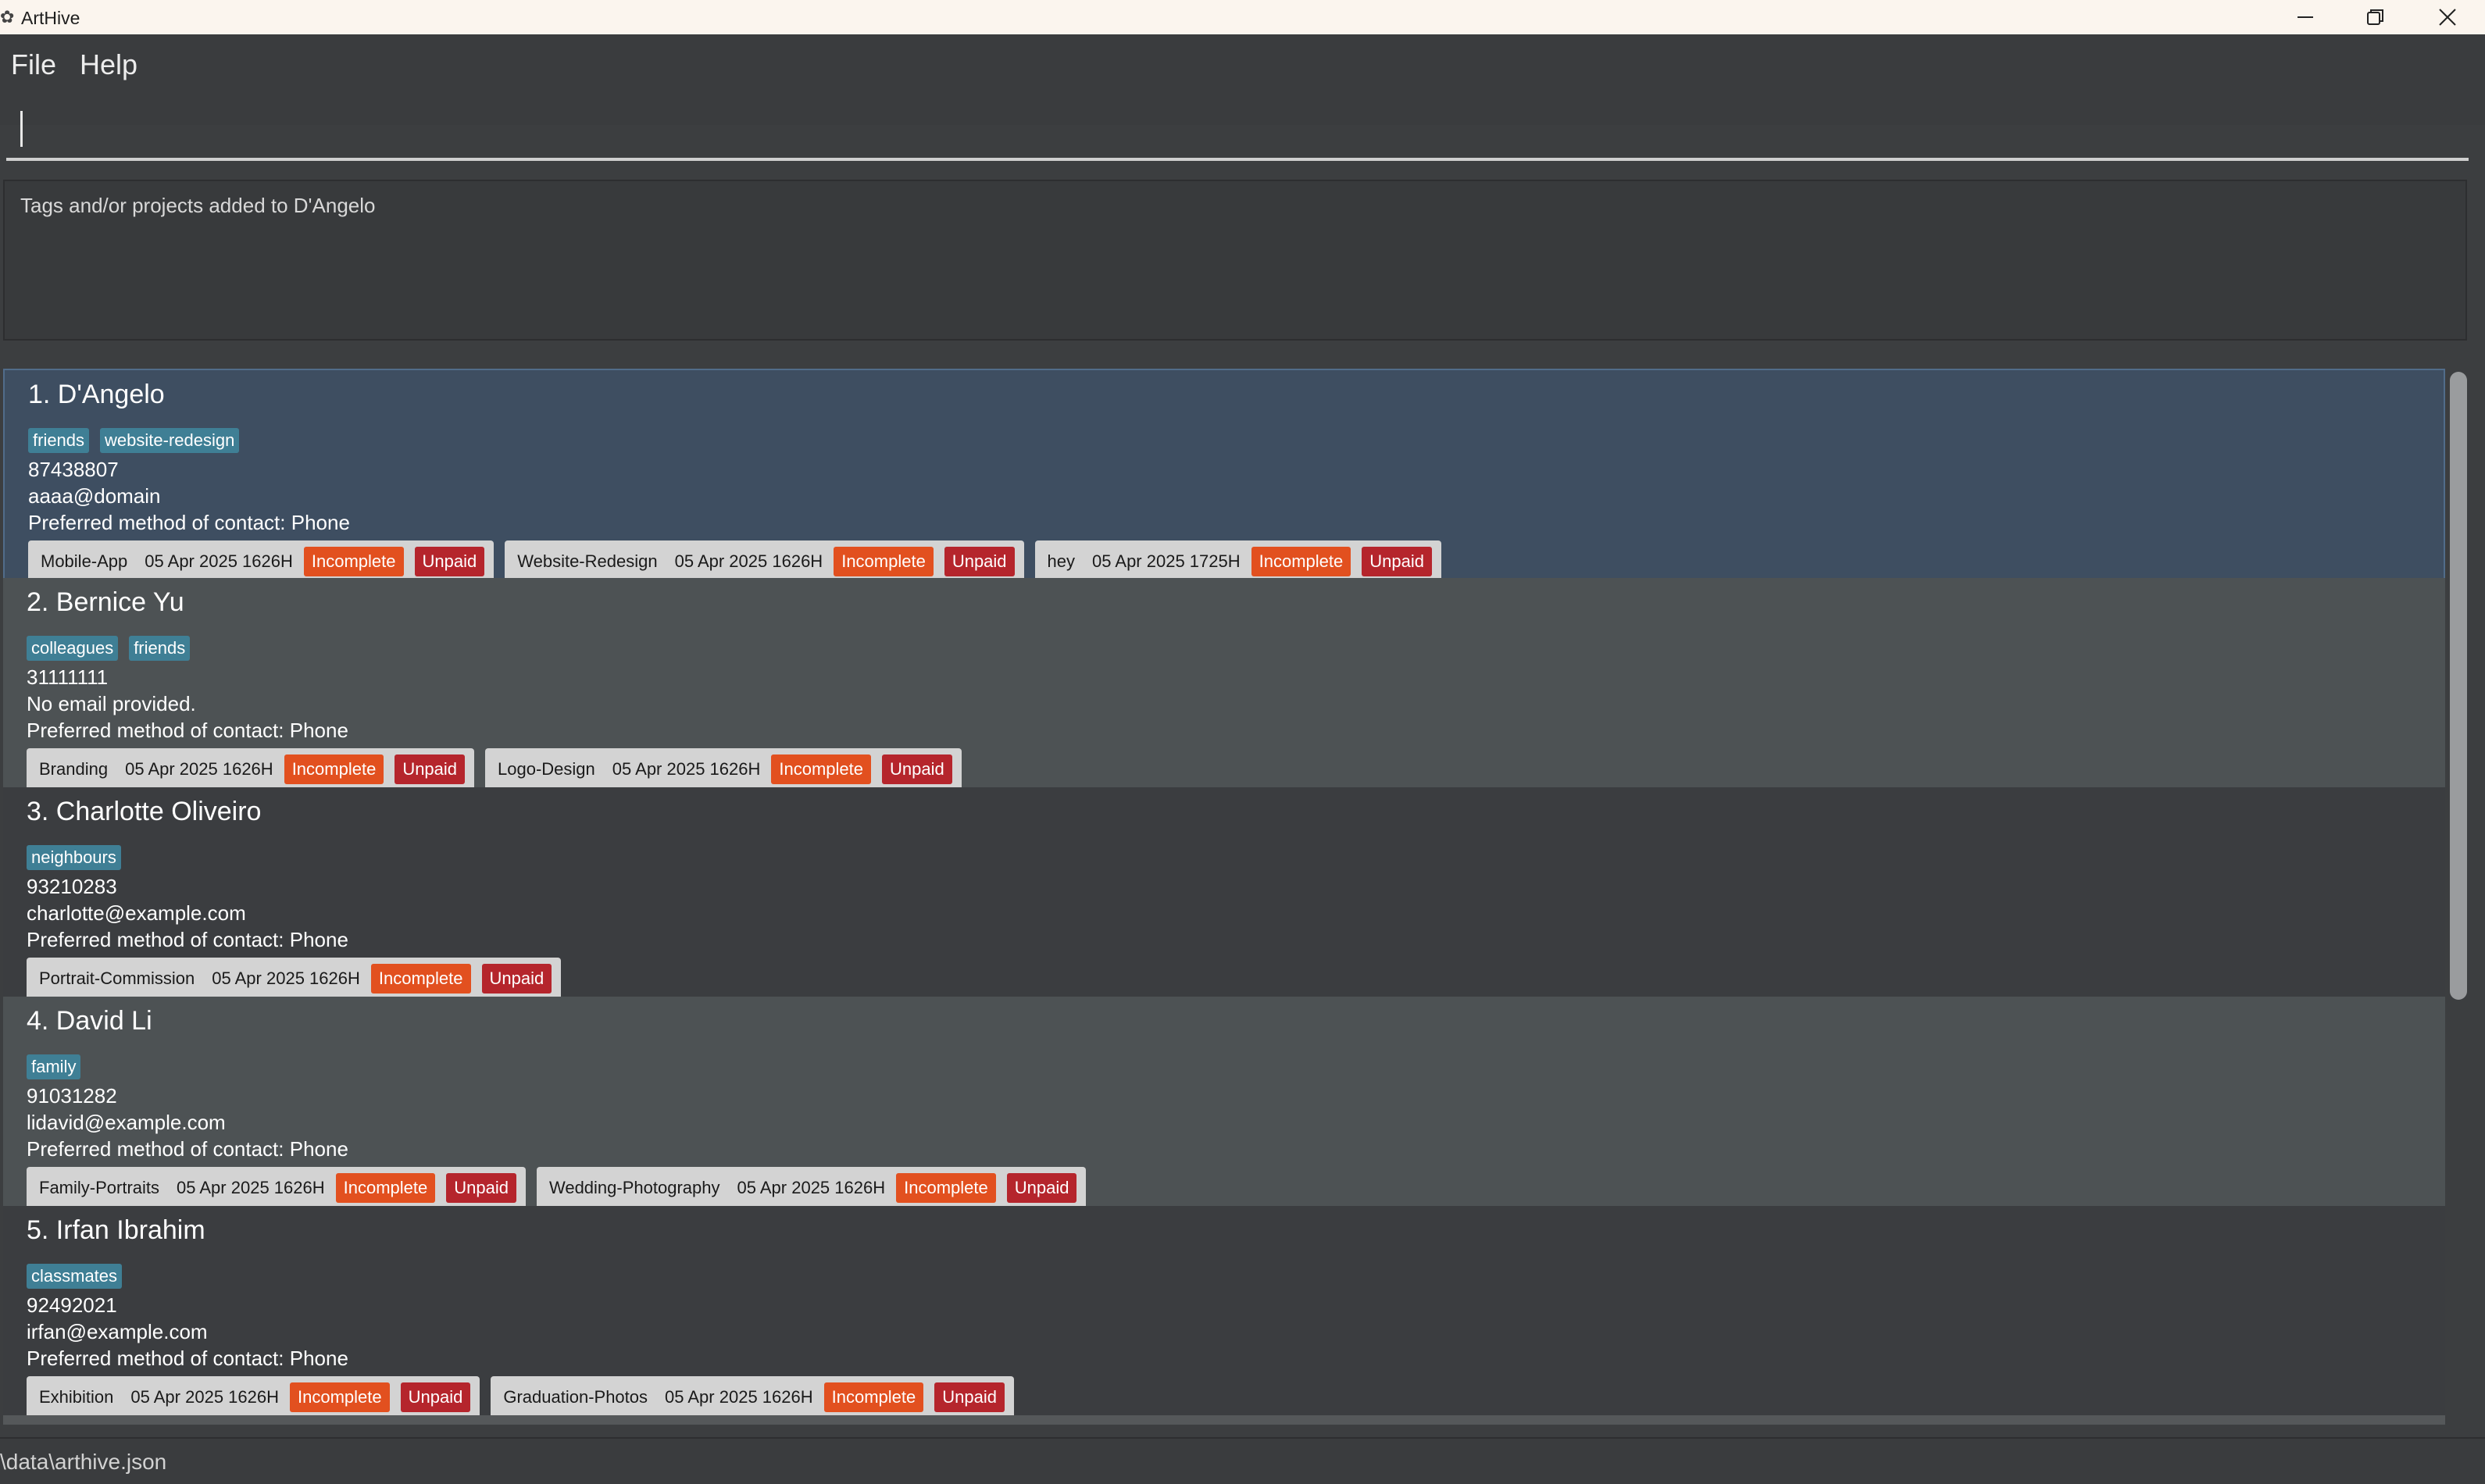 Image resolution: width=2485 pixels, height=1484 pixels. I want to click on tag-list: colleagues friends, so click(109, 648).